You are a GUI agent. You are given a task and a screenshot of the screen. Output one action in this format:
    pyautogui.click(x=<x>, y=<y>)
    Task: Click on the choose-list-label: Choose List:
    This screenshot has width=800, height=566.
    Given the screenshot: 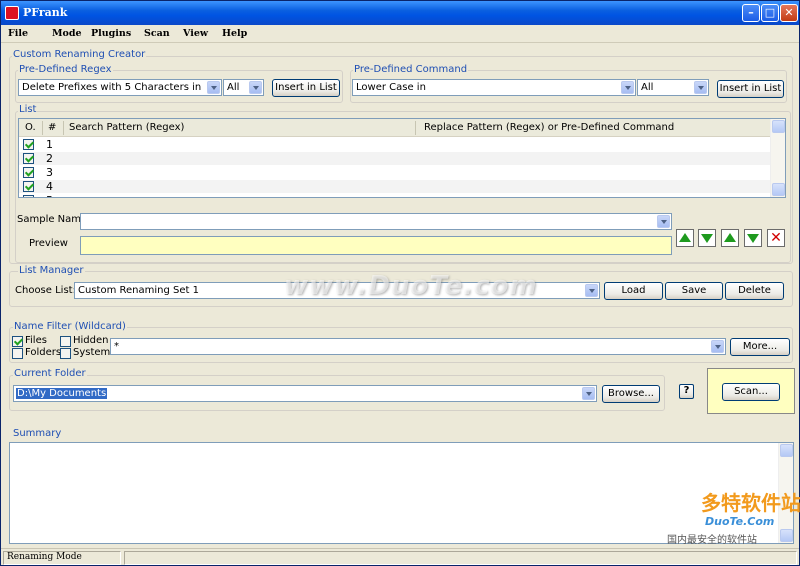 What is the action you would take?
    pyautogui.click(x=45, y=290)
    